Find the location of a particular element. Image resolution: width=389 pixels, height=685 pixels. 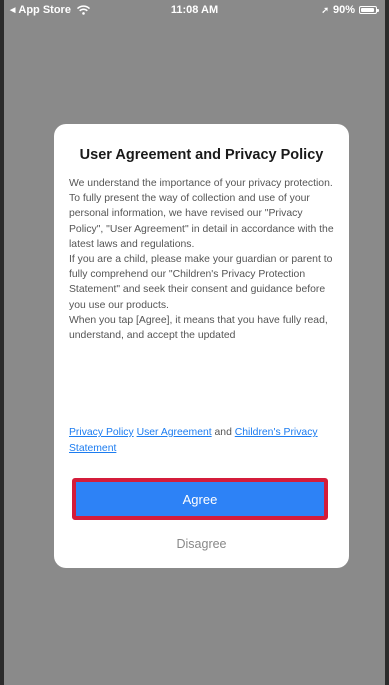

dialog-title: User Agreement and Privacy Policy is located at coordinates (201, 155).